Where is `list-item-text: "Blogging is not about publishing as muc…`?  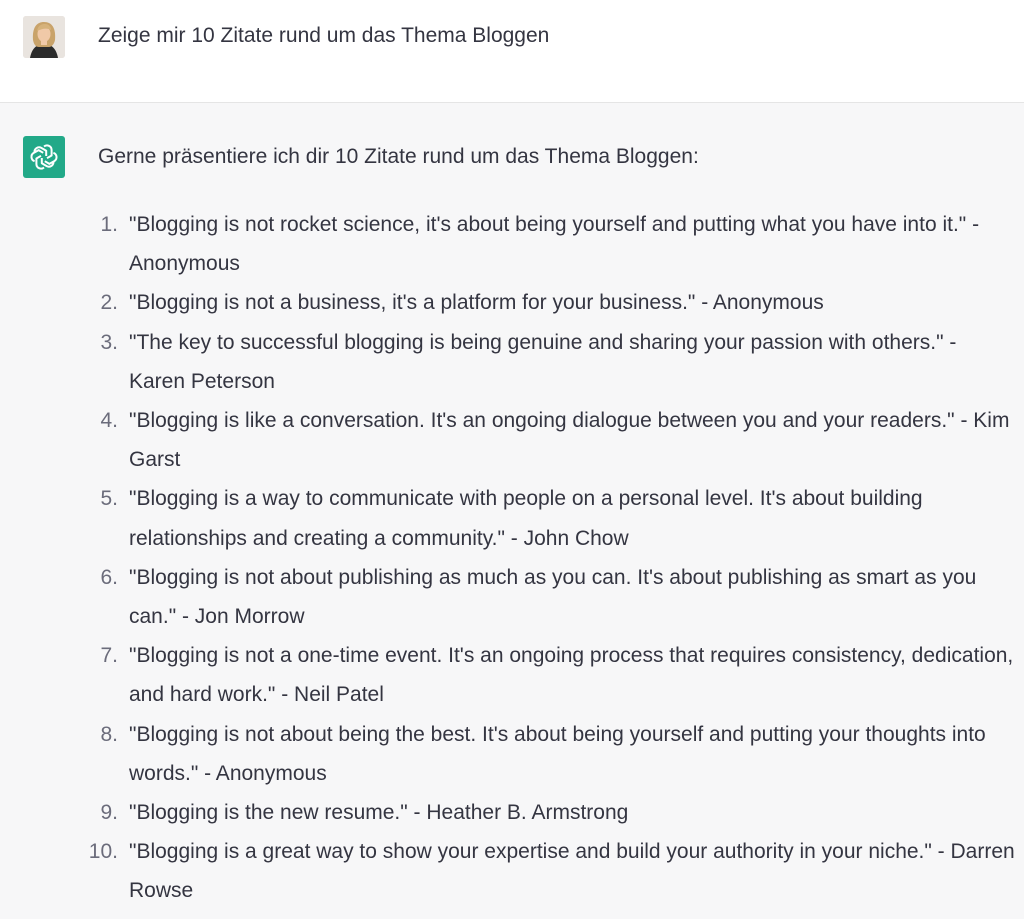
list-item-text: "Blogging is not about publishing as muc… is located at coordinates (553, 597).